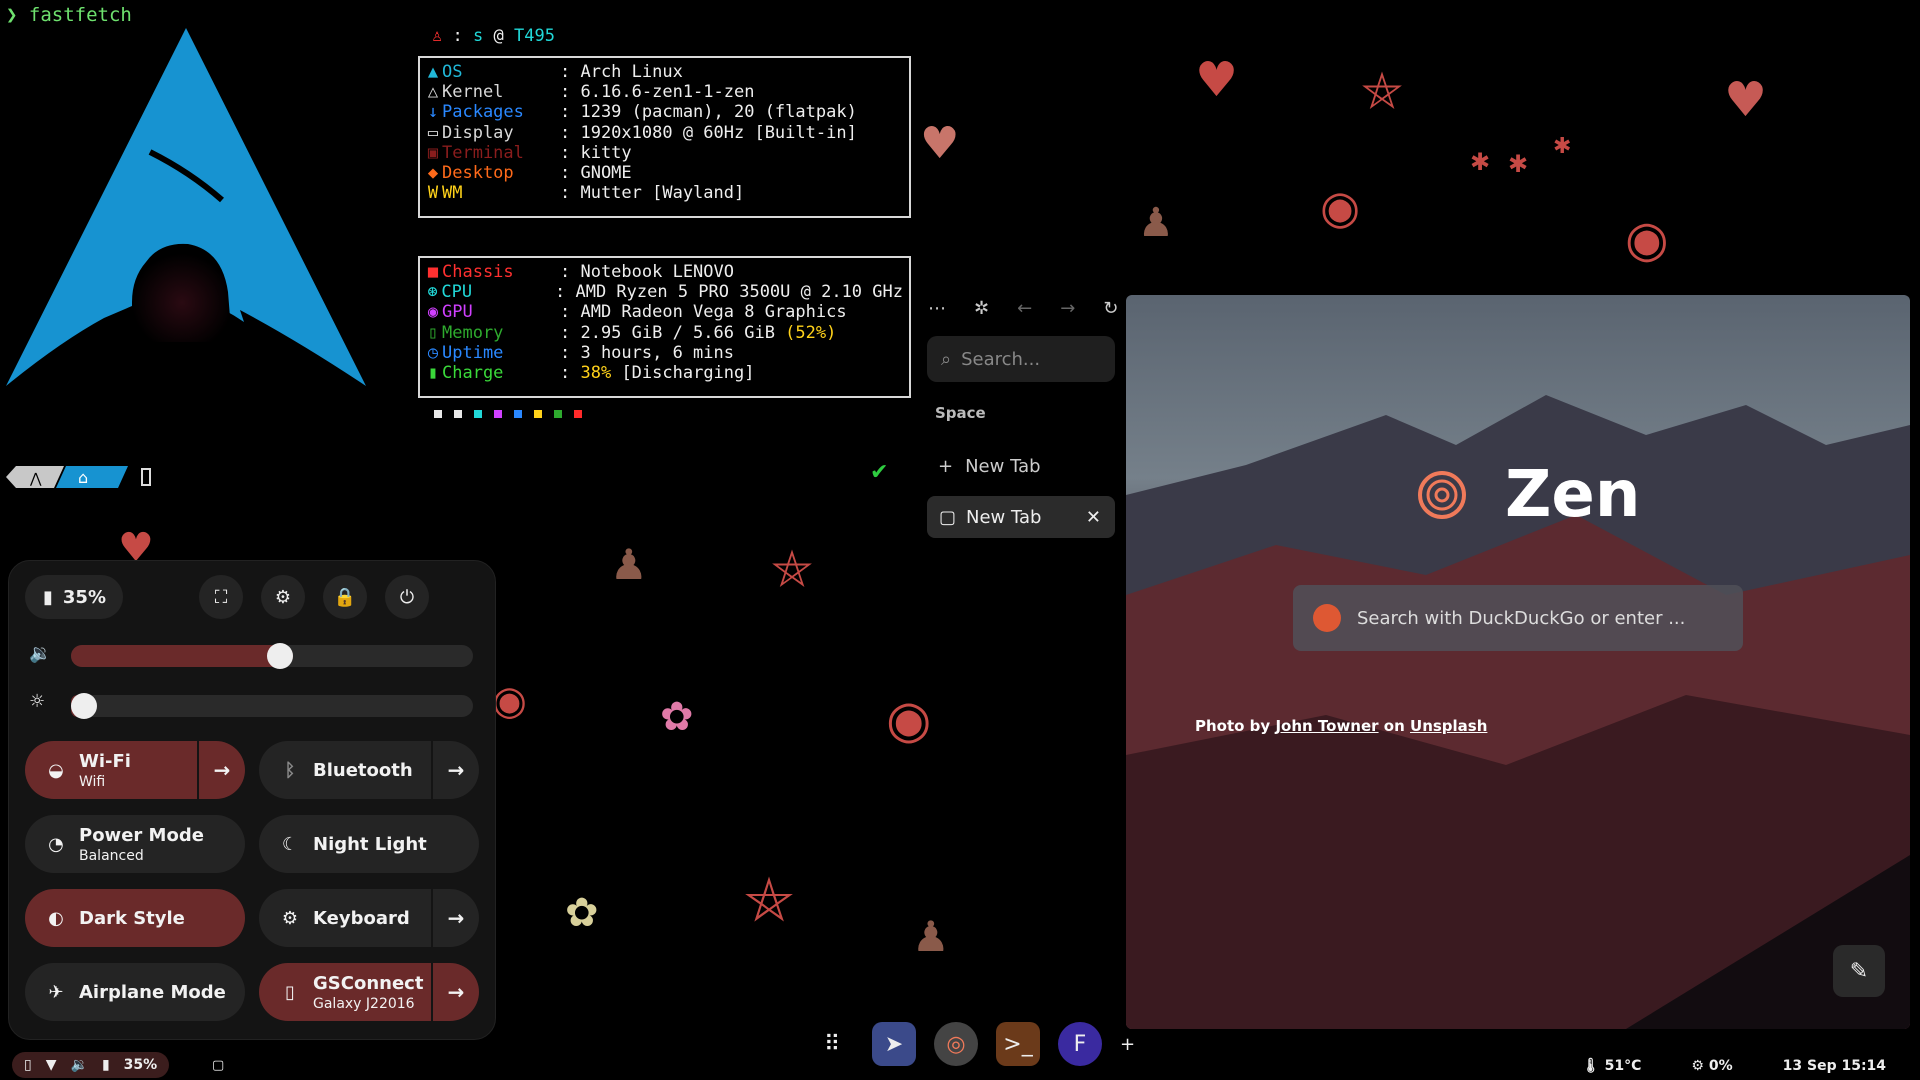  I want to click on edit-button: ✎, so click(1859, 971).